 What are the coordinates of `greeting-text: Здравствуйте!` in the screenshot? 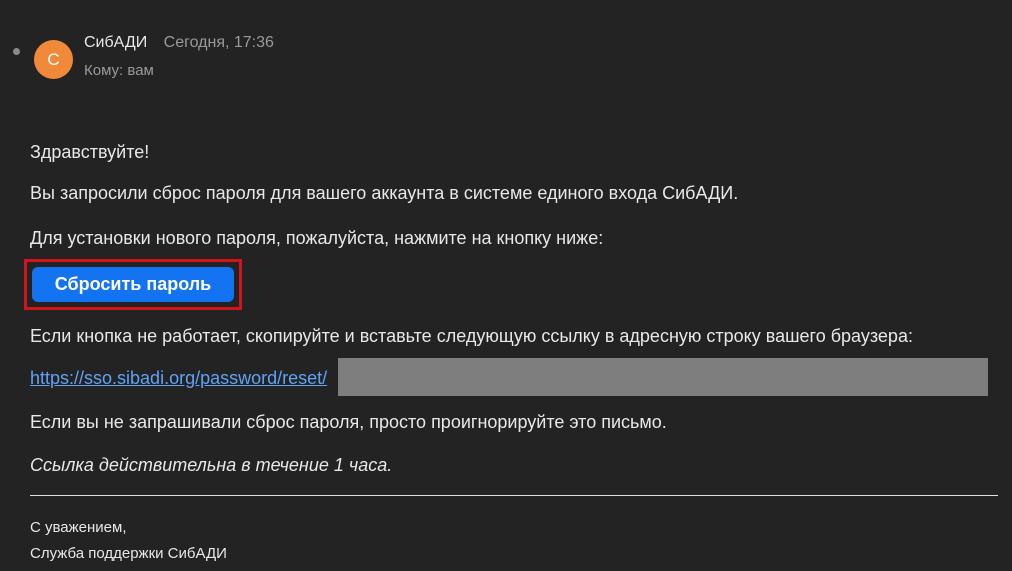 It's located at (90, 152).